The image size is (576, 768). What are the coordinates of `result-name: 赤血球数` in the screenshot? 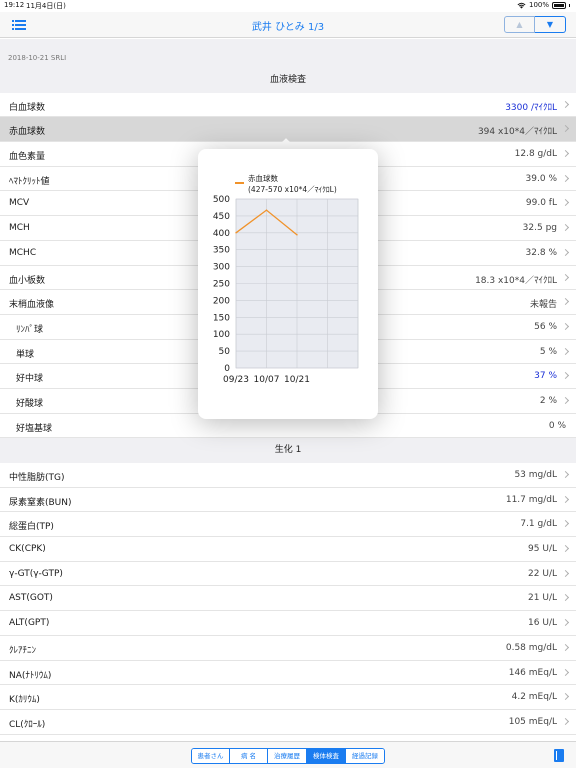 It's located at (27, 132).